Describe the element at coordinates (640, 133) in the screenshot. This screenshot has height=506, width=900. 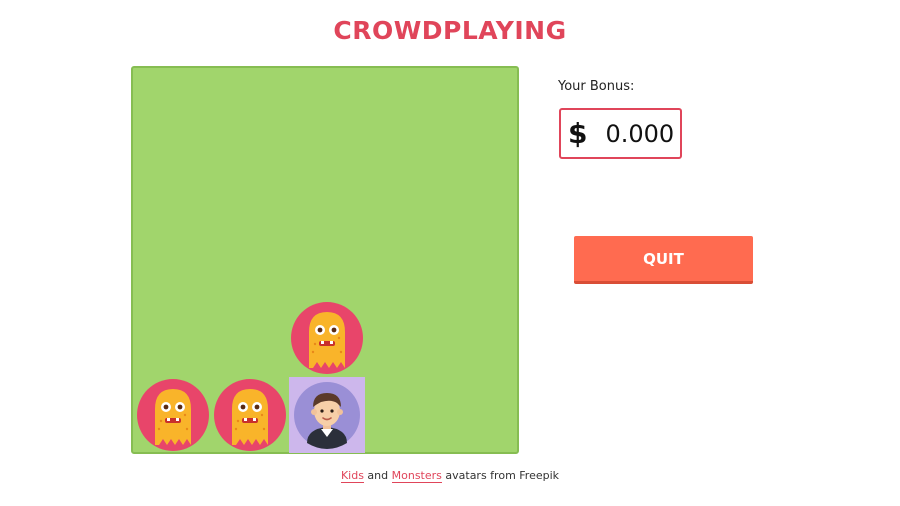
I see `bonus-value: 0.000` at that location.